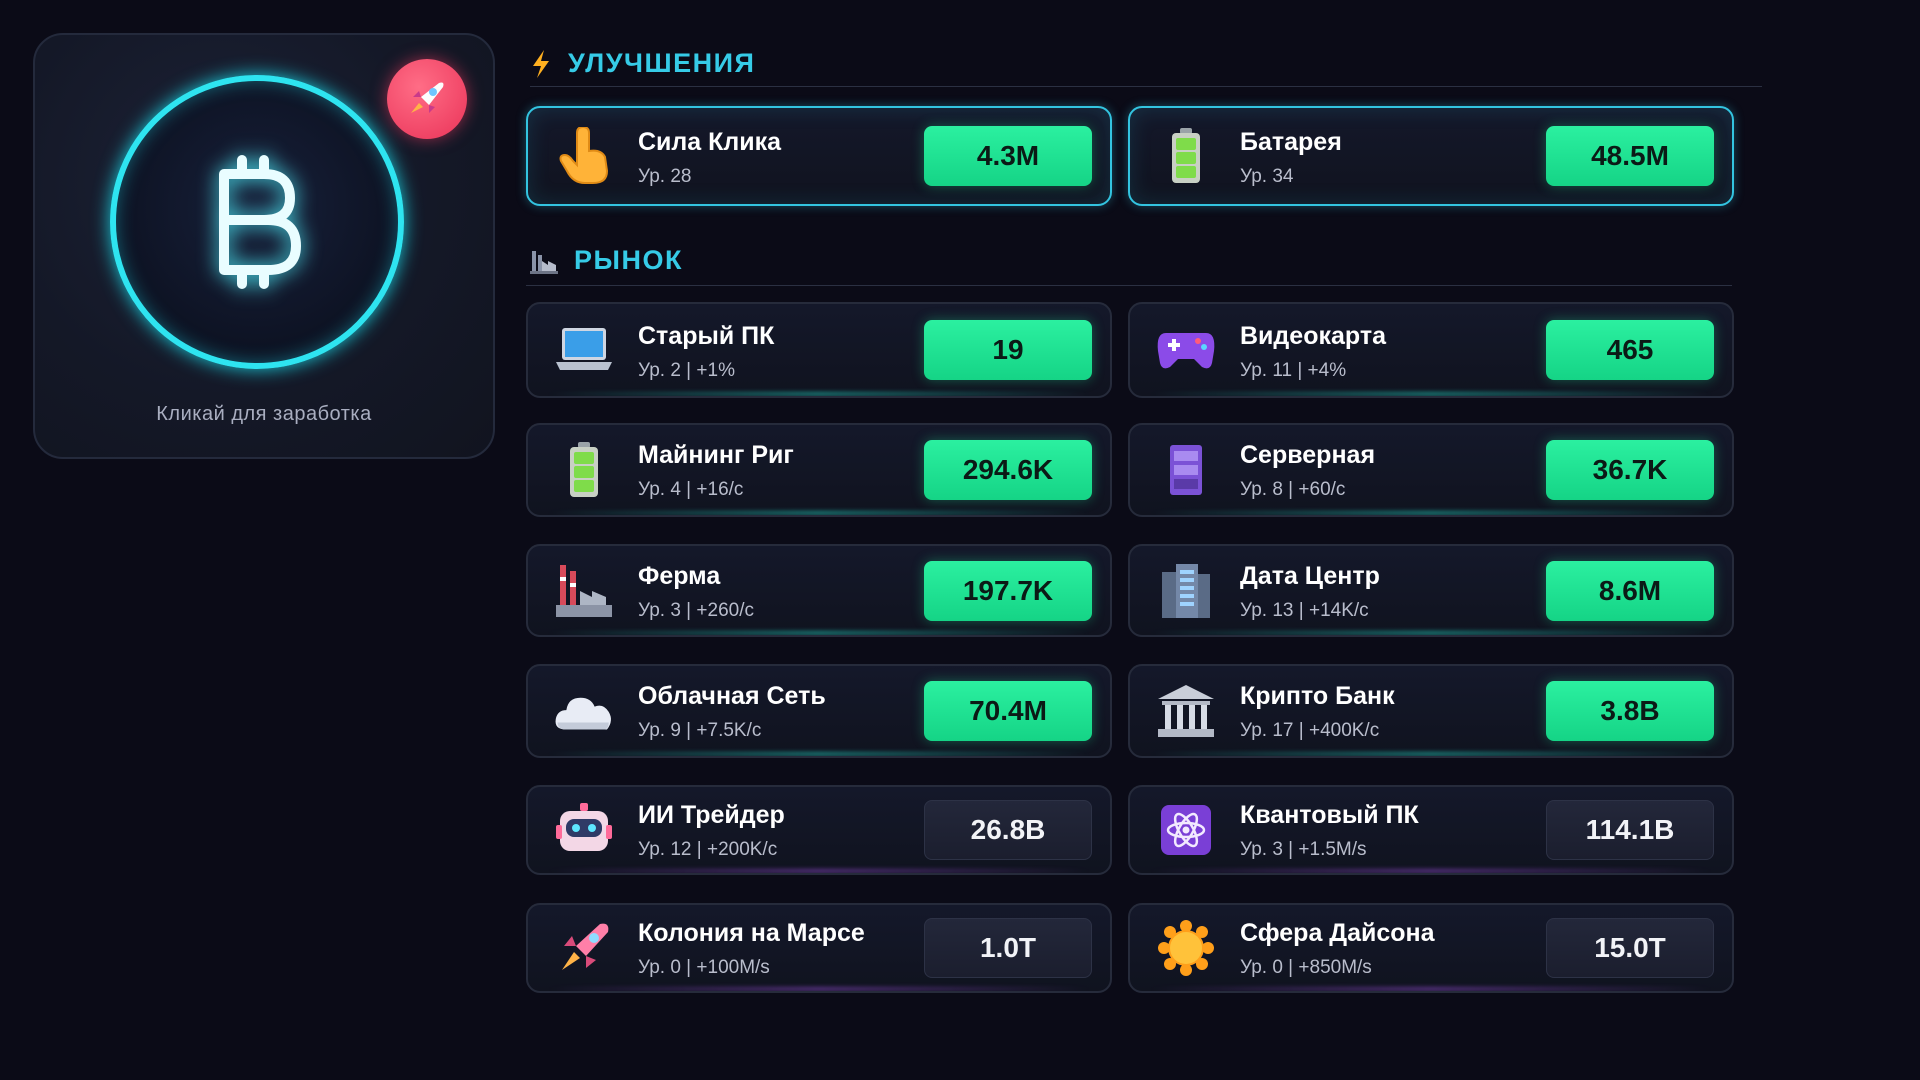 This screenshot has width=1920, height=1080. What do you see at coordinates (1186, 470) in the screenshot?
I see `server-icon` at bounding box center [1186, 470].